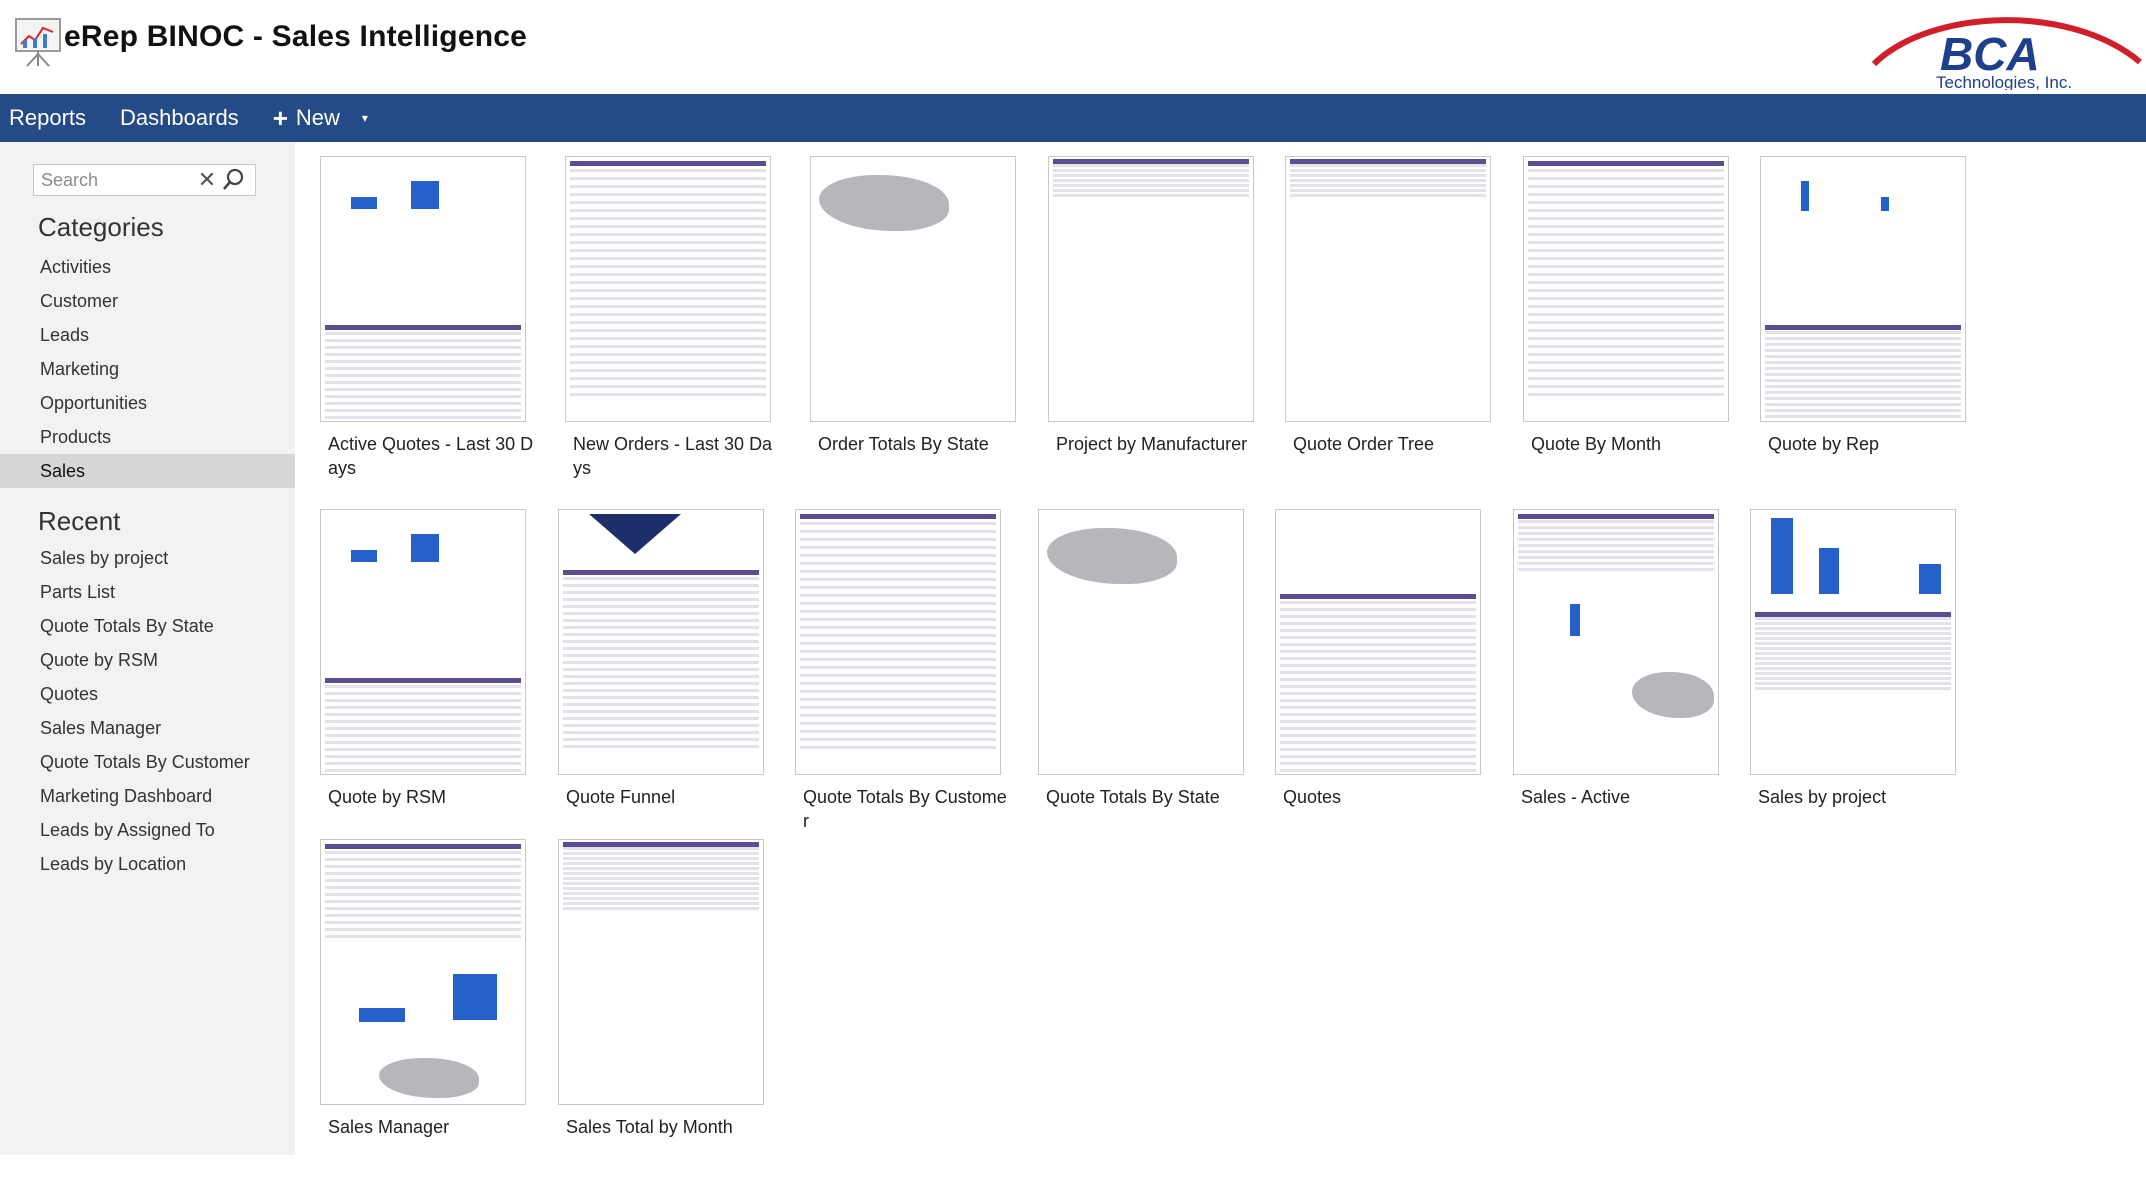 The image size is (2146, 1197). I want to click on recent-item: Quote by RSM, so click(147, 660).